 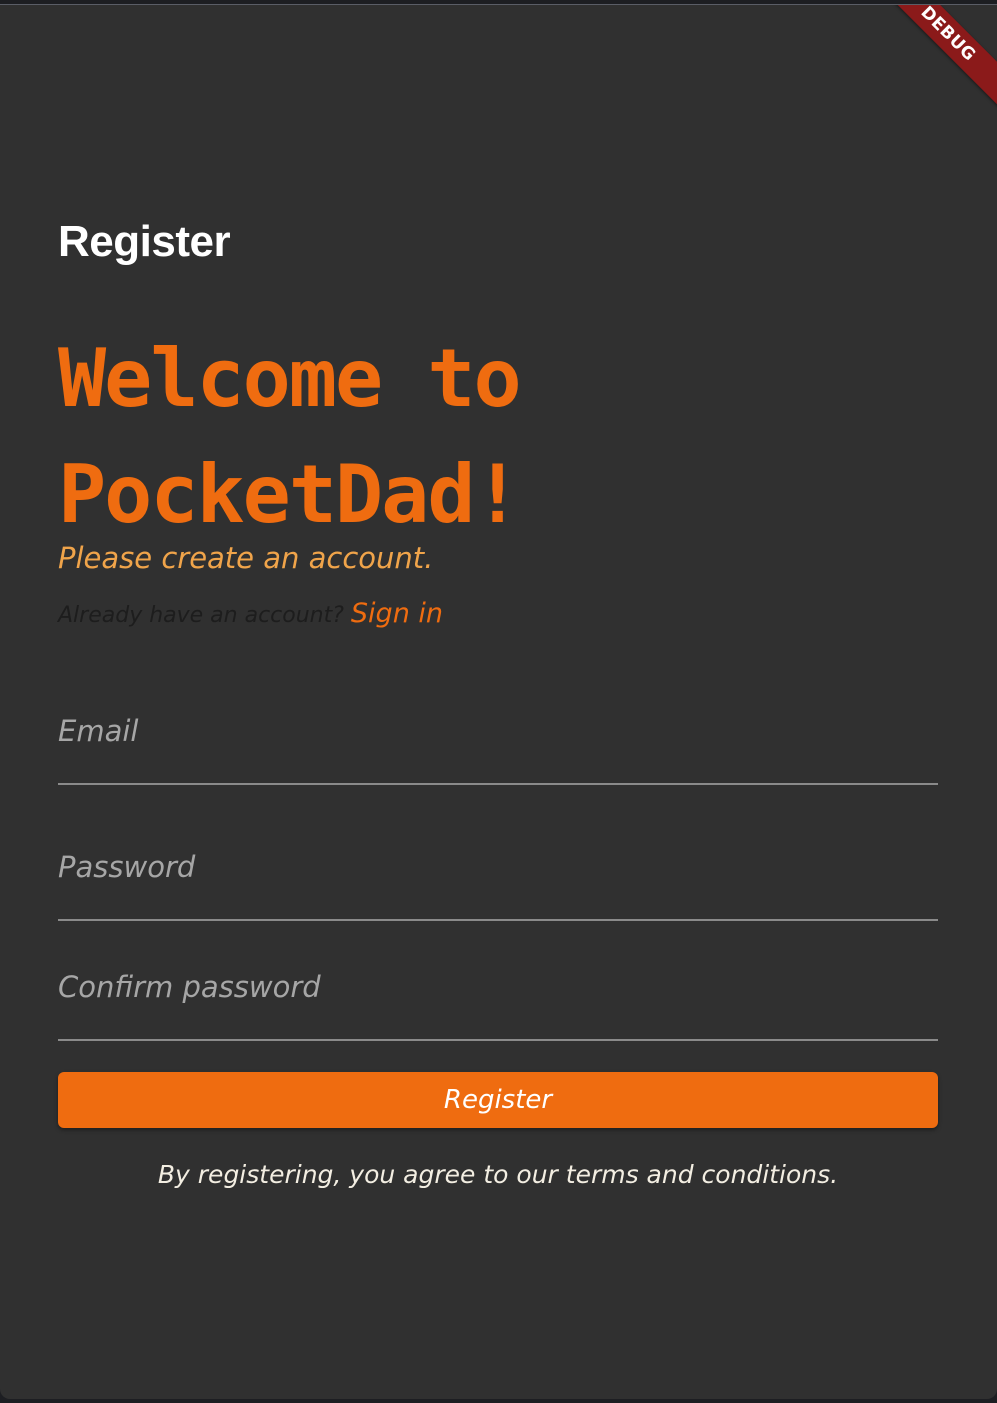 I want to click on confirm-password-field, so click(x=498, y=1003).